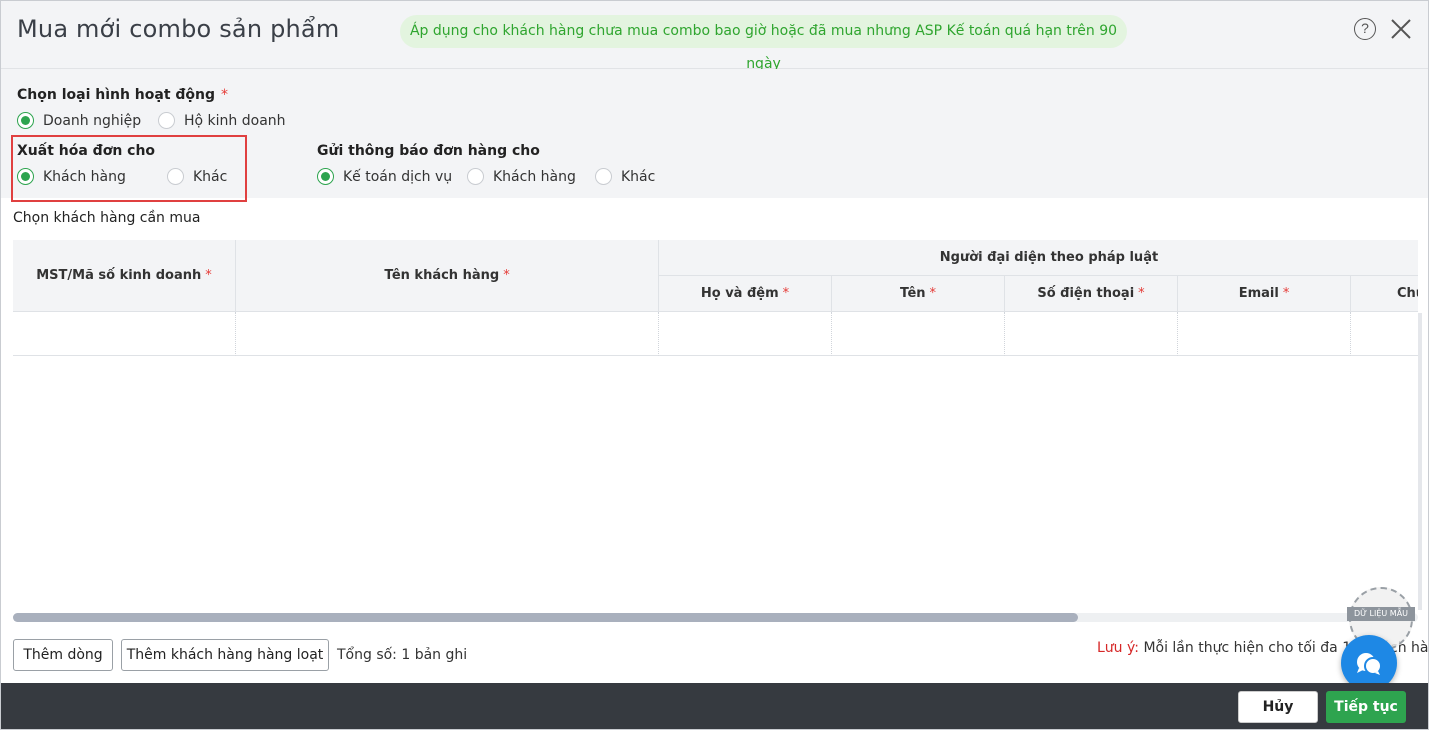  Describe the element at coordinates (447, 334) in the screenshot. I see `cell-customer-name` at that location.